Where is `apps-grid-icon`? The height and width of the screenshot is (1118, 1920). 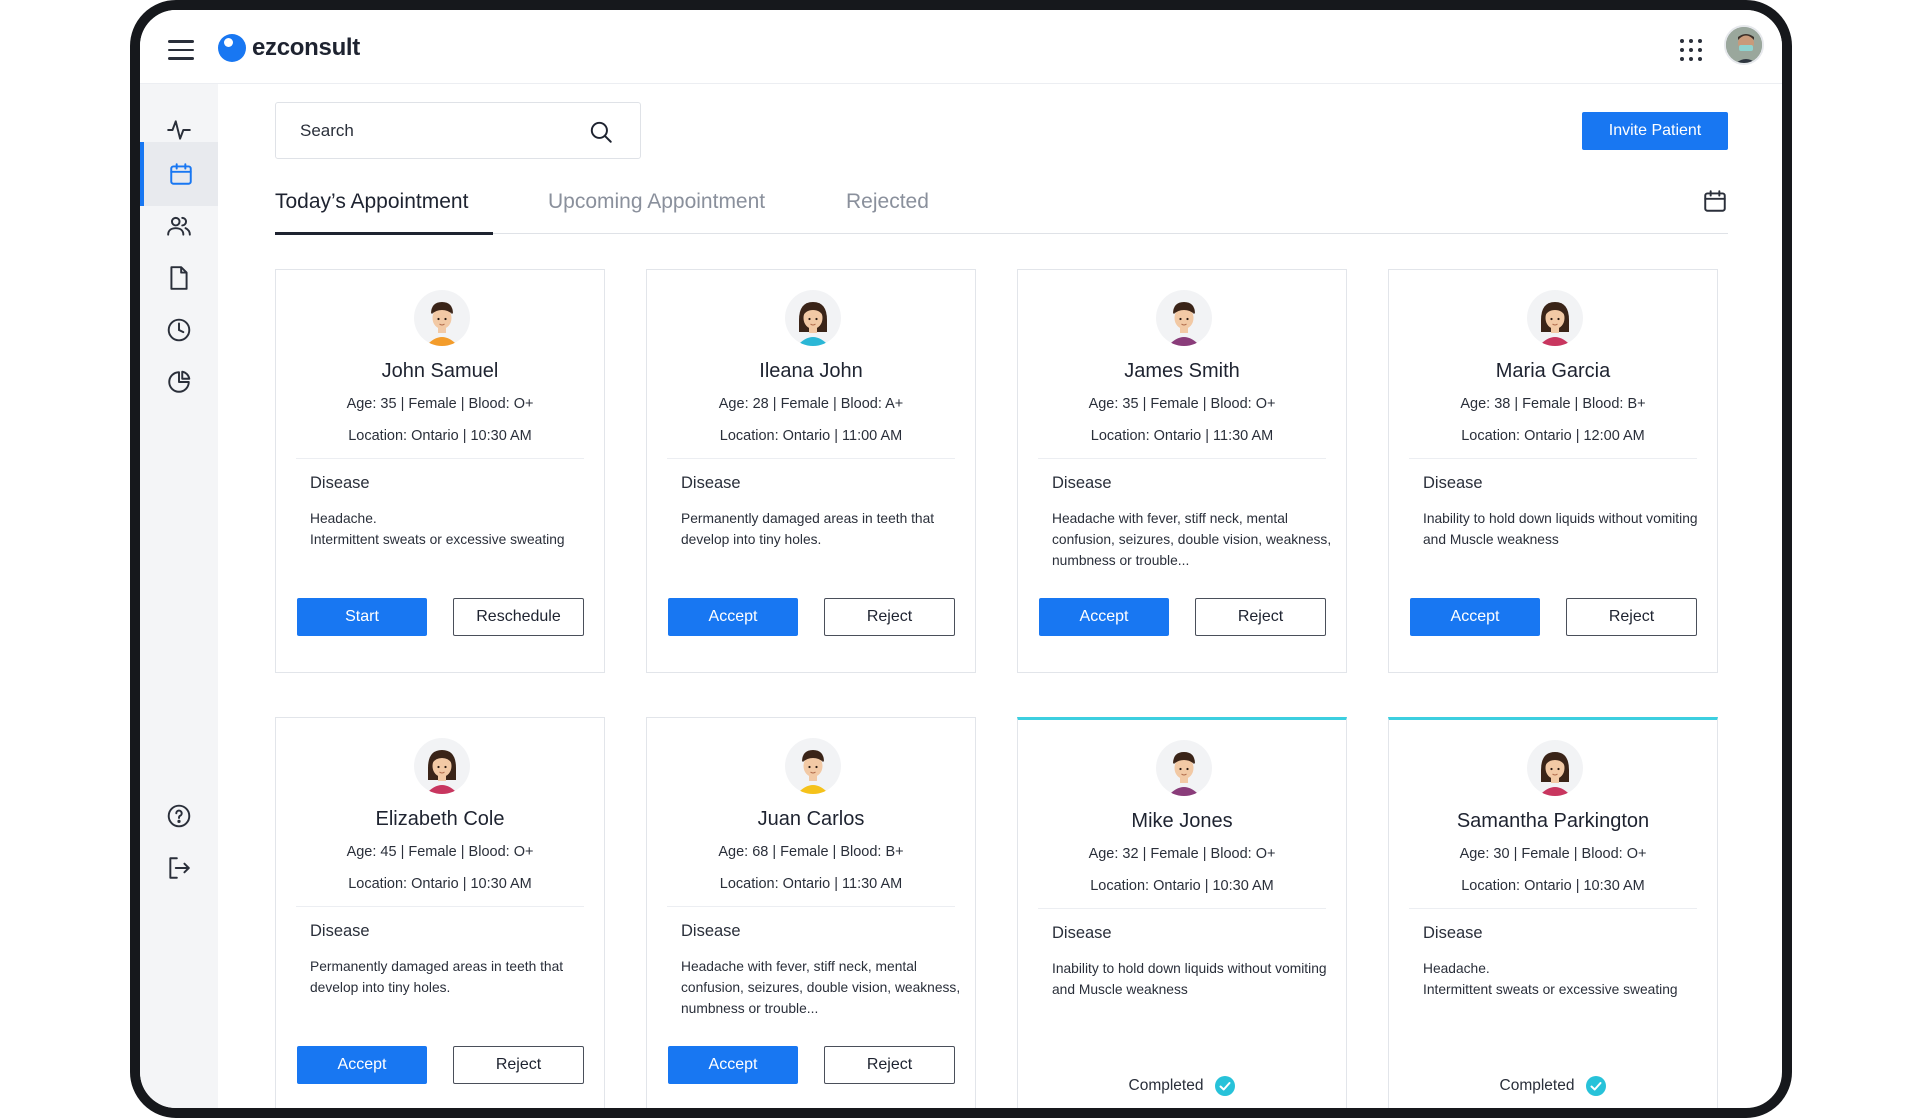
apps-grid-icon is located at coordinates (1691, 50).